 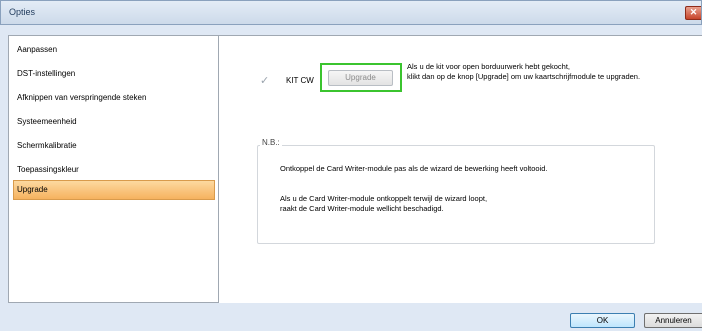 I want to click on sidebar-item-afknippen: Afknippen van verspringende steken, so click(x=114, y=98).